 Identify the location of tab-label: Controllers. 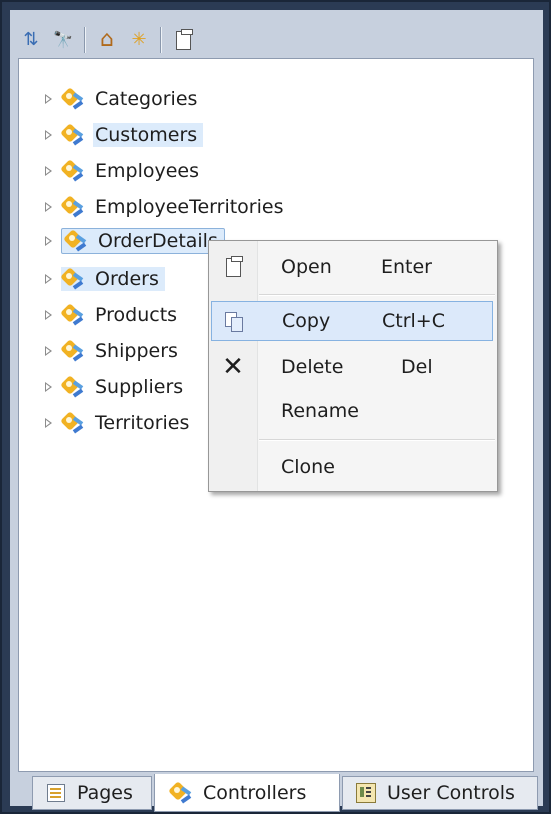
(255, 792).